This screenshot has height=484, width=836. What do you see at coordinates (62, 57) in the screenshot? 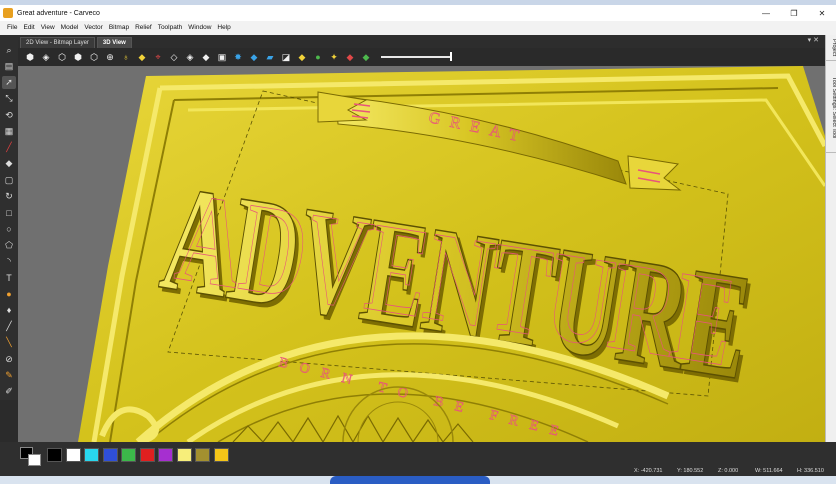
I see `view-front-icon: ⬡` at bounding box center [62, 57].